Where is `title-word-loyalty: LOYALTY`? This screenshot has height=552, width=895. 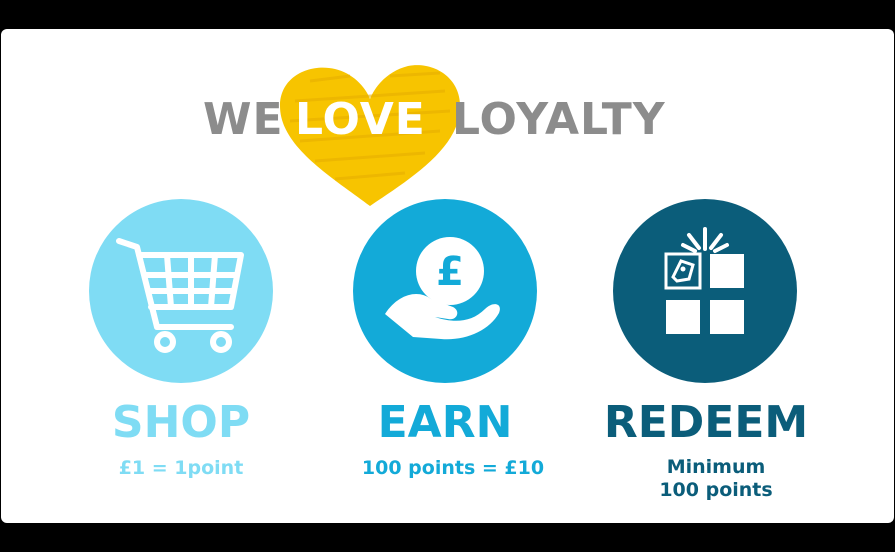 title-word-loyalty: LOYALTY is located at coordinates (559, 119).